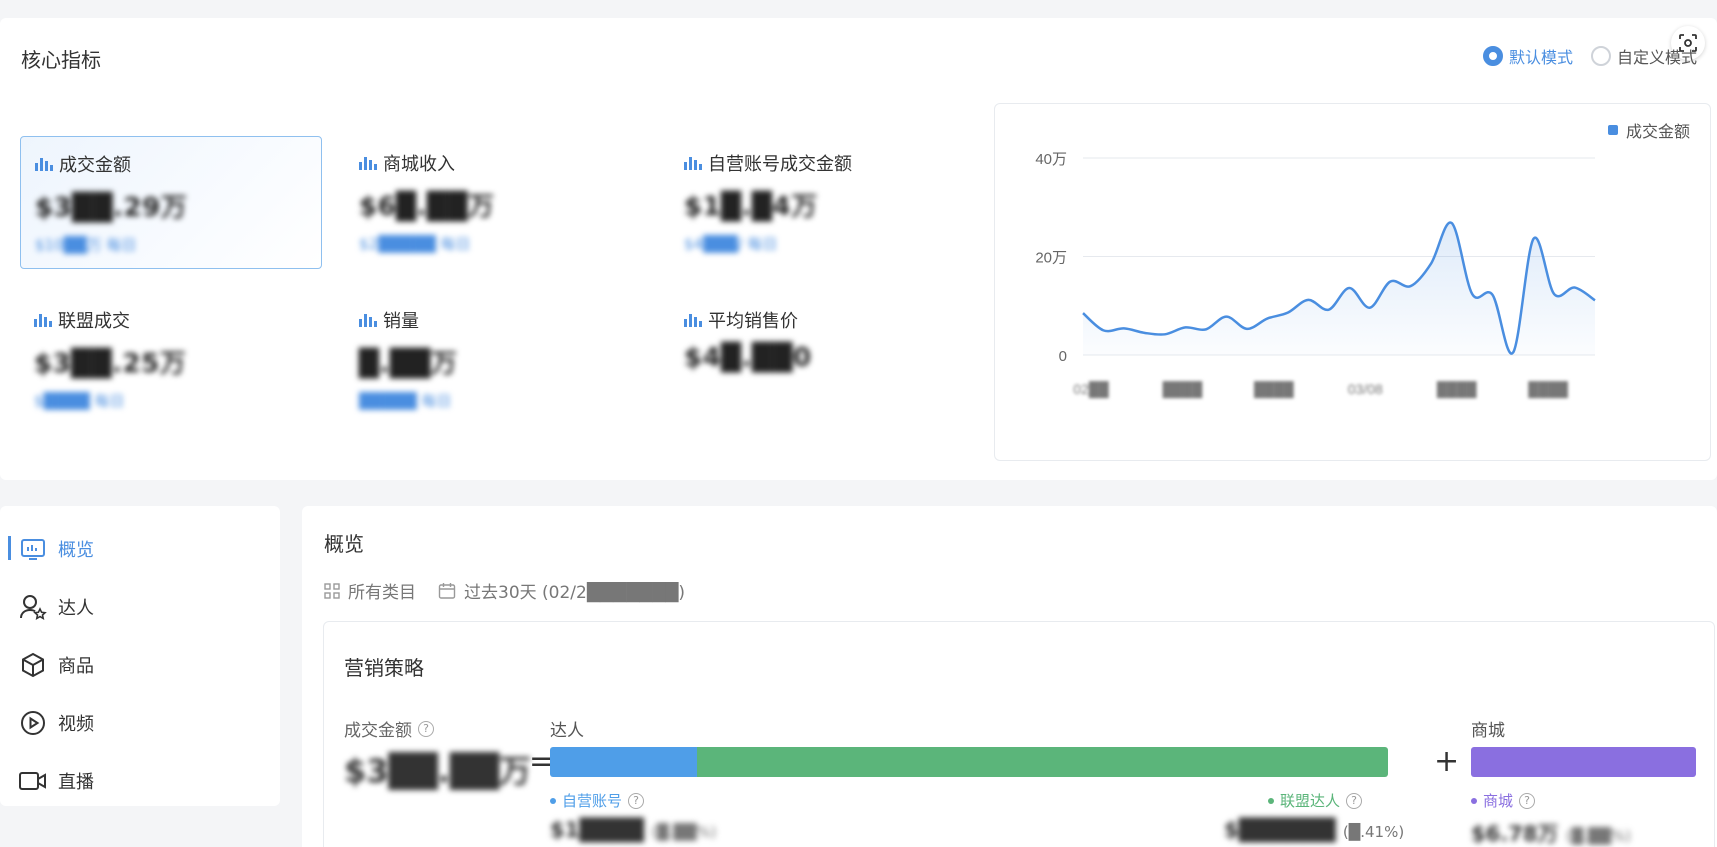 The height and width of the screenshot is (847, 1717). I want to click on nav-label: 达人, so click(76, 608).